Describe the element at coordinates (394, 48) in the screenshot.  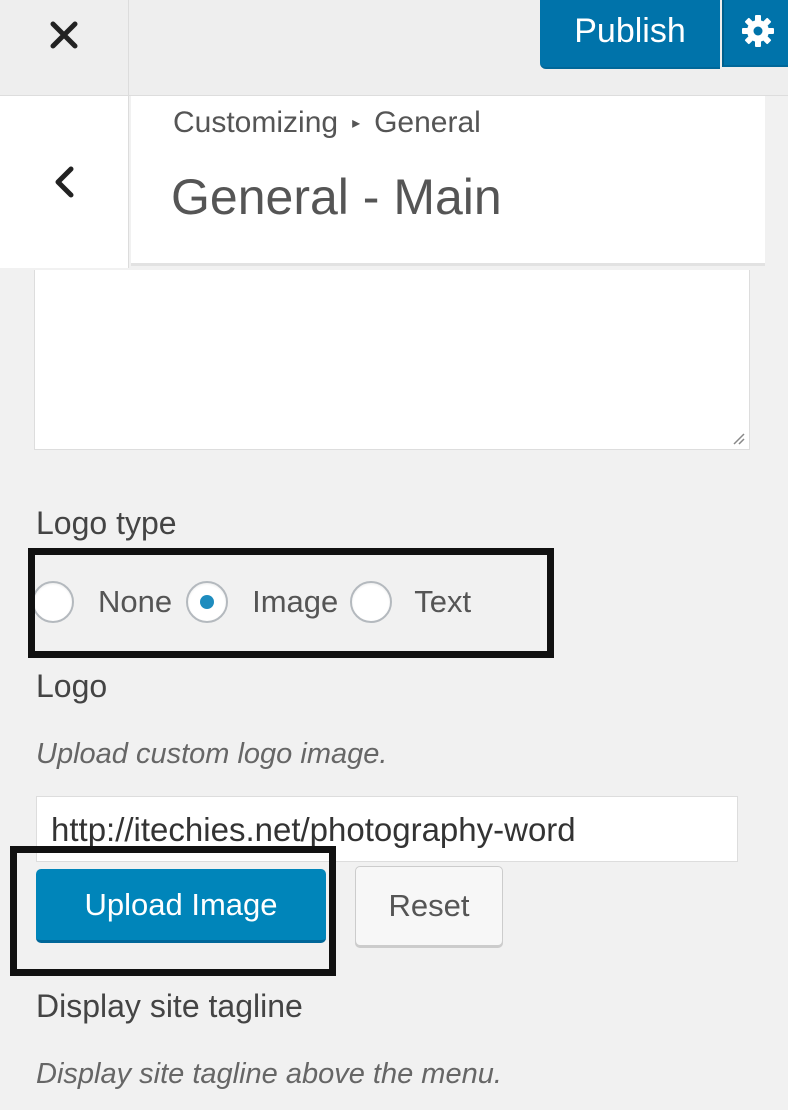
I see `customizer-header: Publish` at that location.